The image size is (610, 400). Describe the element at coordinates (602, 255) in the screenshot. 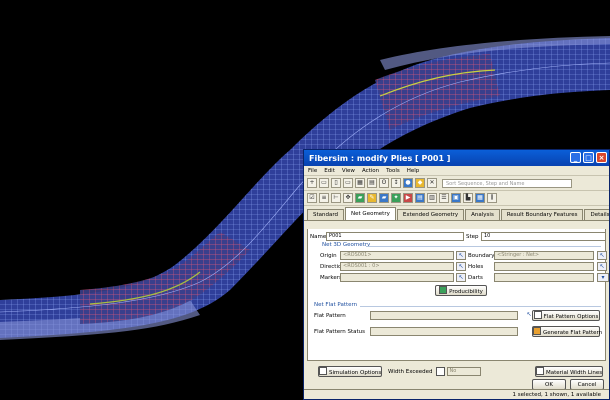

I see `boundary-pick-icon: ↖` at that location.